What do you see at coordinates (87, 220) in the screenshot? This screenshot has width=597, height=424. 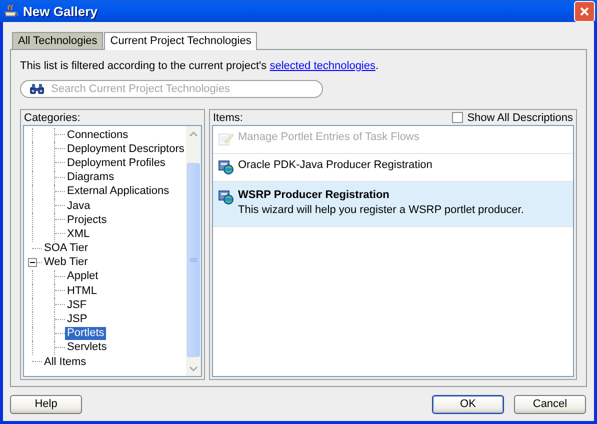 I see `tree-item: Projects` at bounding box center [87, 220].